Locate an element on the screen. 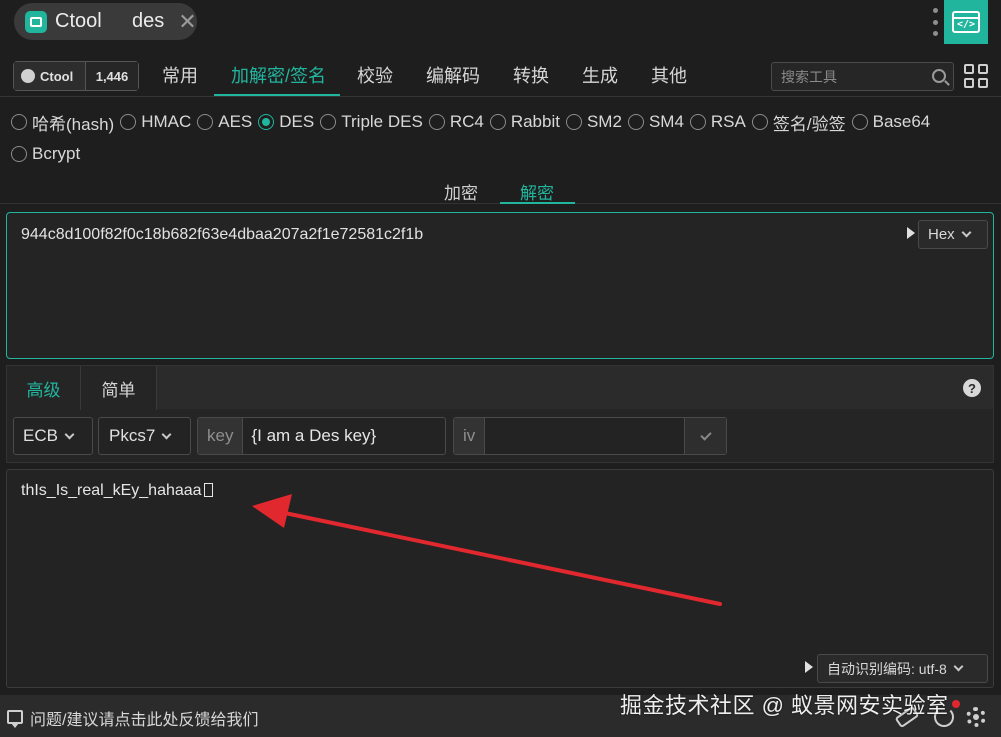 This screenshot has width=1001, height=737. doc-tab-label: des is located at coordinates (148, 21).